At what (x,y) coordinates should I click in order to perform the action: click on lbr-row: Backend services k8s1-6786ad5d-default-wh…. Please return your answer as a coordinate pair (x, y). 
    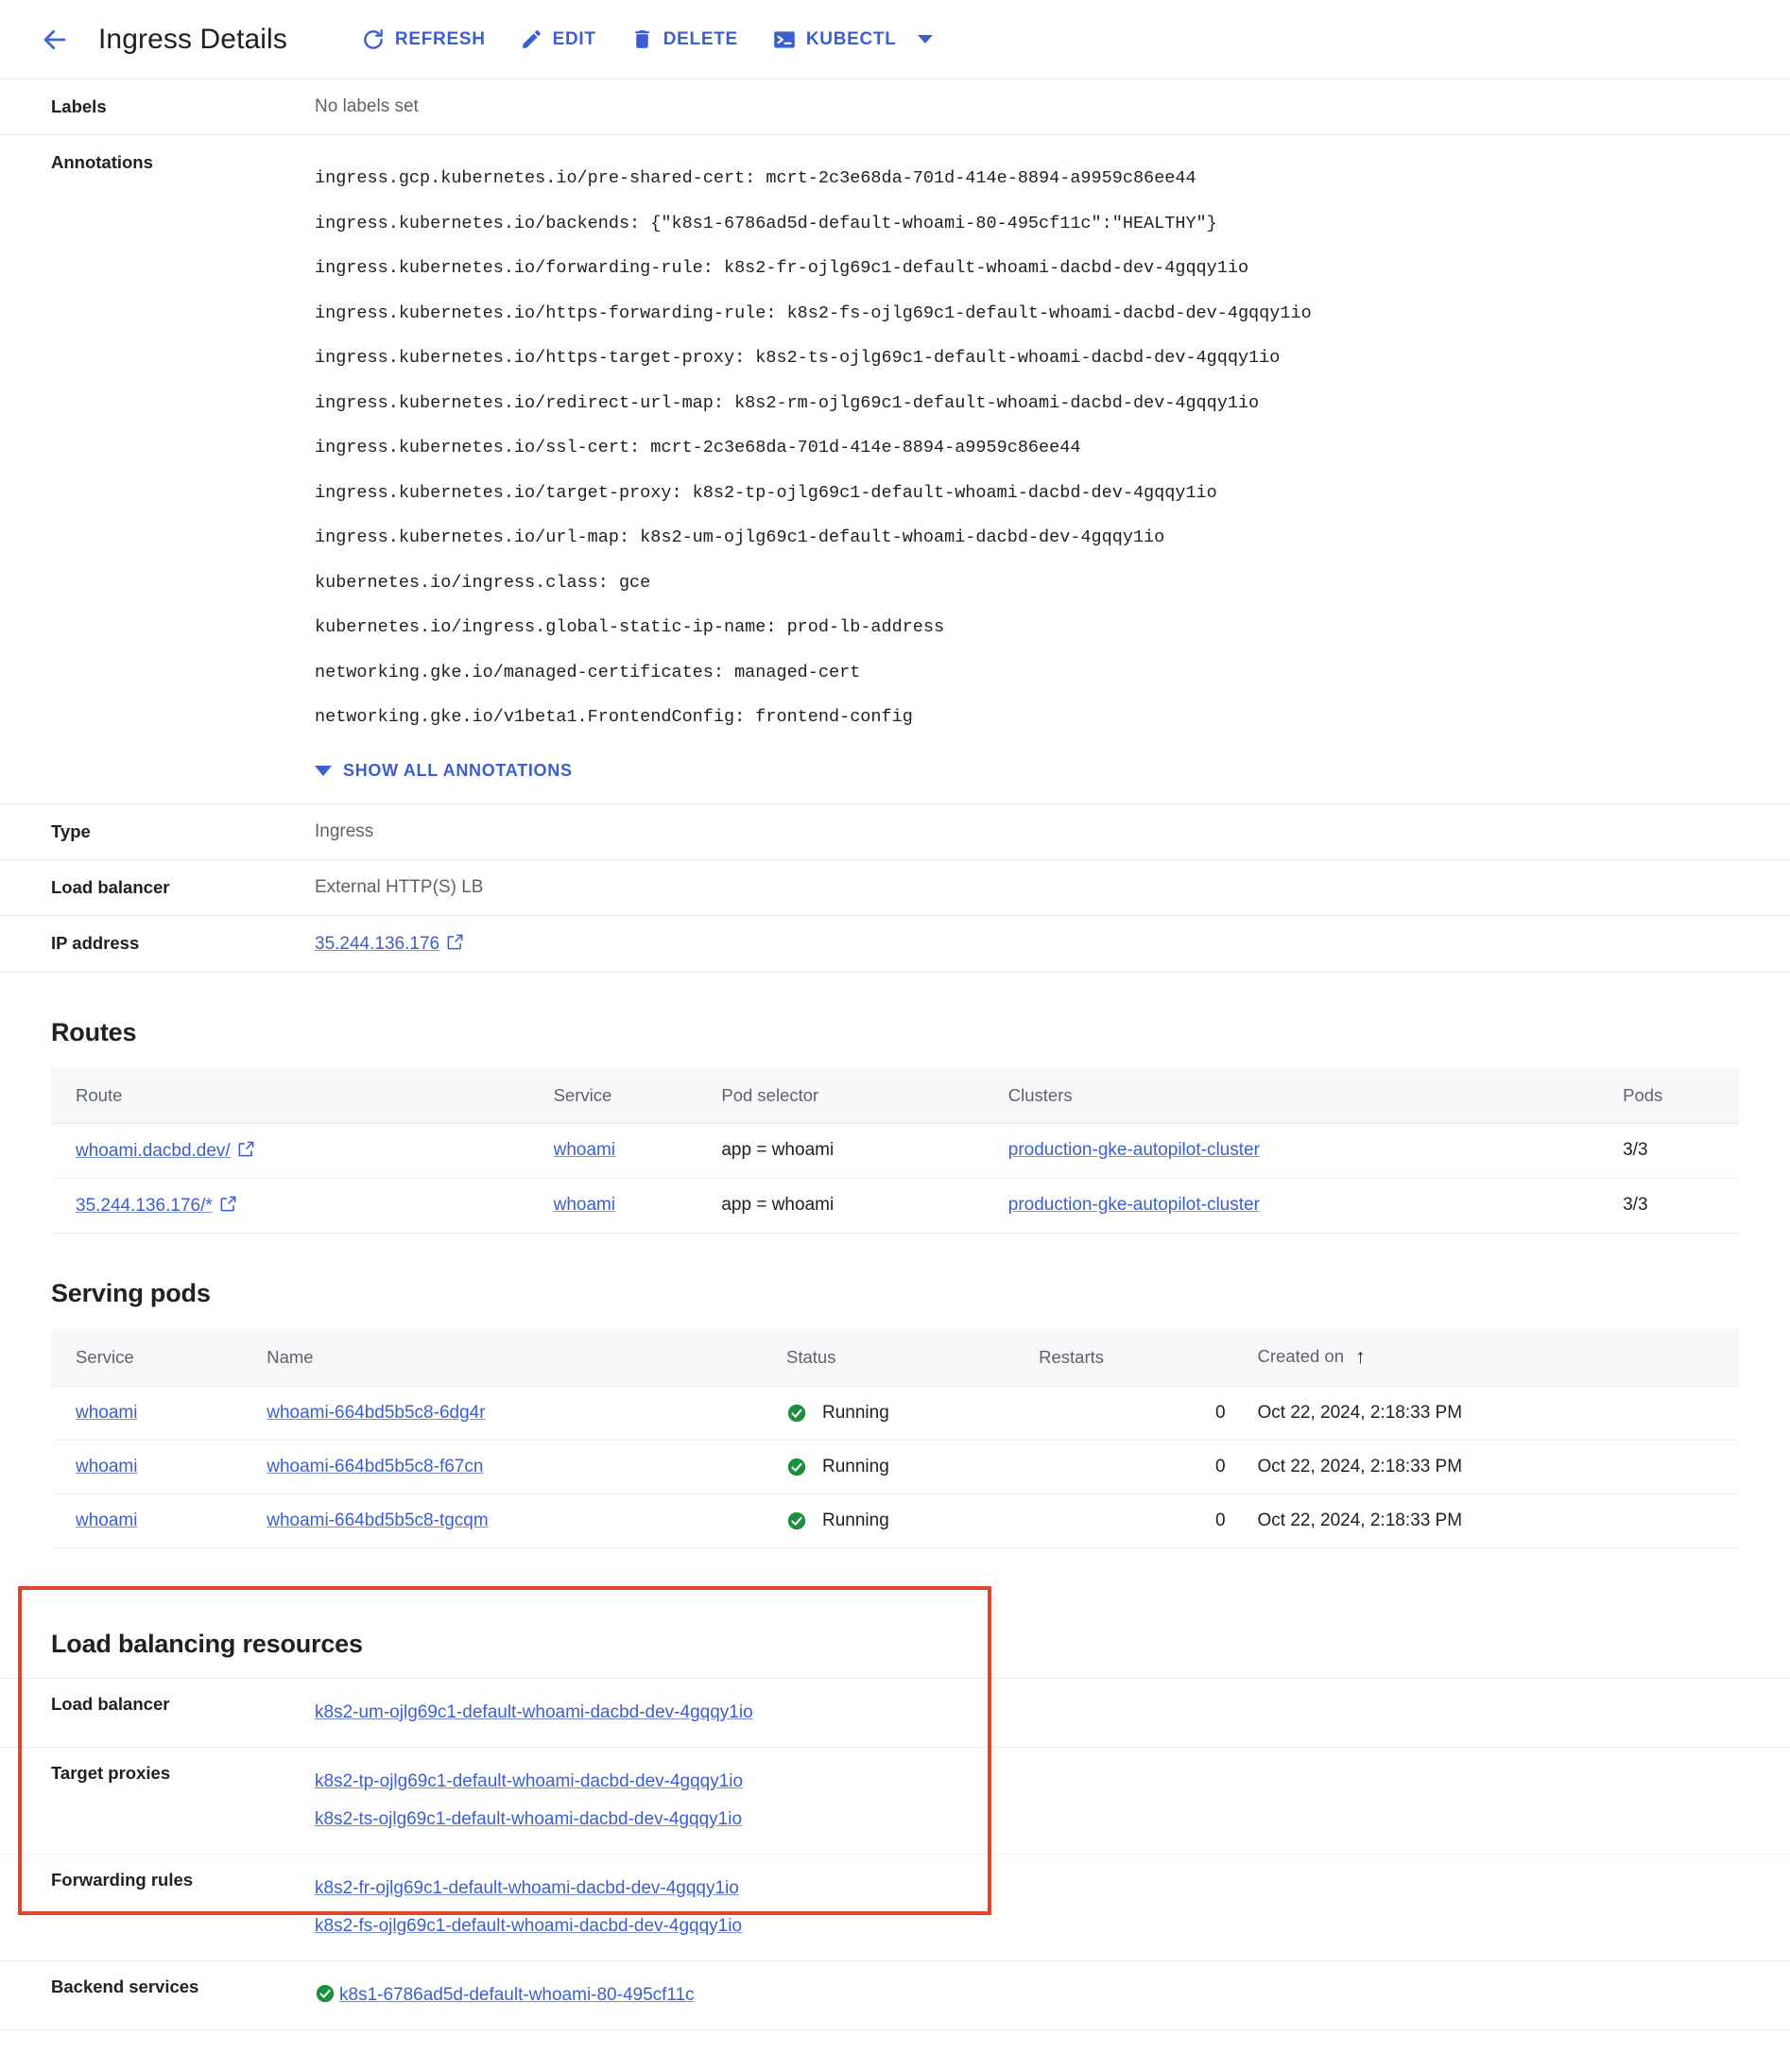
    Looking at the image, I should click on (895, 1995).